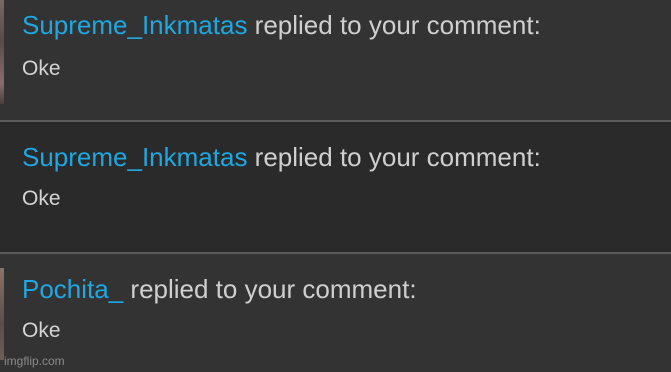  Describe the element at coordinates (34, 361) in the screenshot. I see `imgflip-watermark: imgflip.com` at that location.